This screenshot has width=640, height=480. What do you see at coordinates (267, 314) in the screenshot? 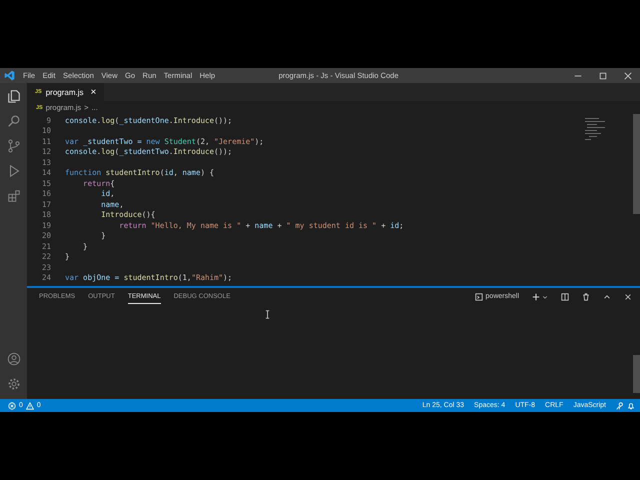
I see `text-cursor-icon` at bounding box center [267, 314].